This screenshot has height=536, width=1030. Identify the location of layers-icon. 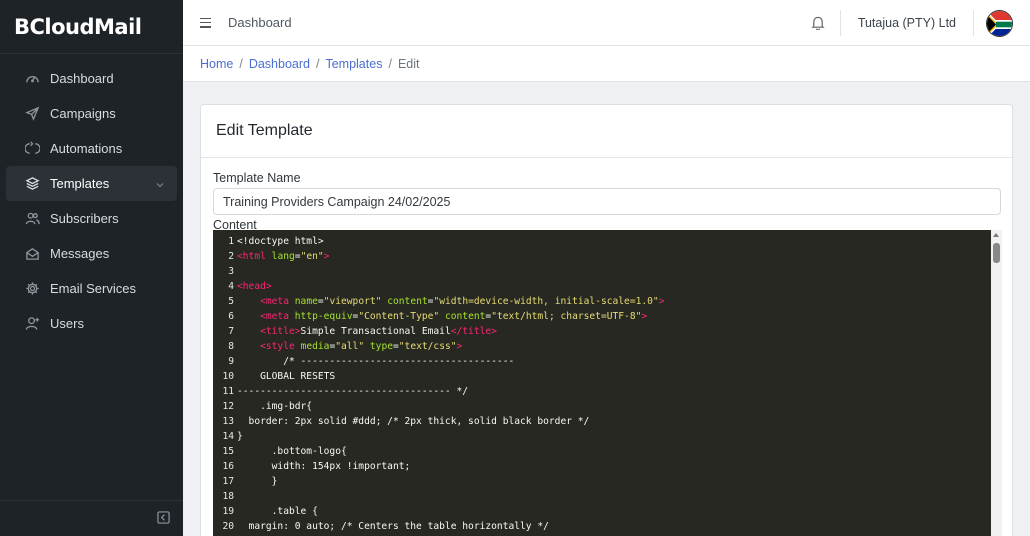
(32, 184).